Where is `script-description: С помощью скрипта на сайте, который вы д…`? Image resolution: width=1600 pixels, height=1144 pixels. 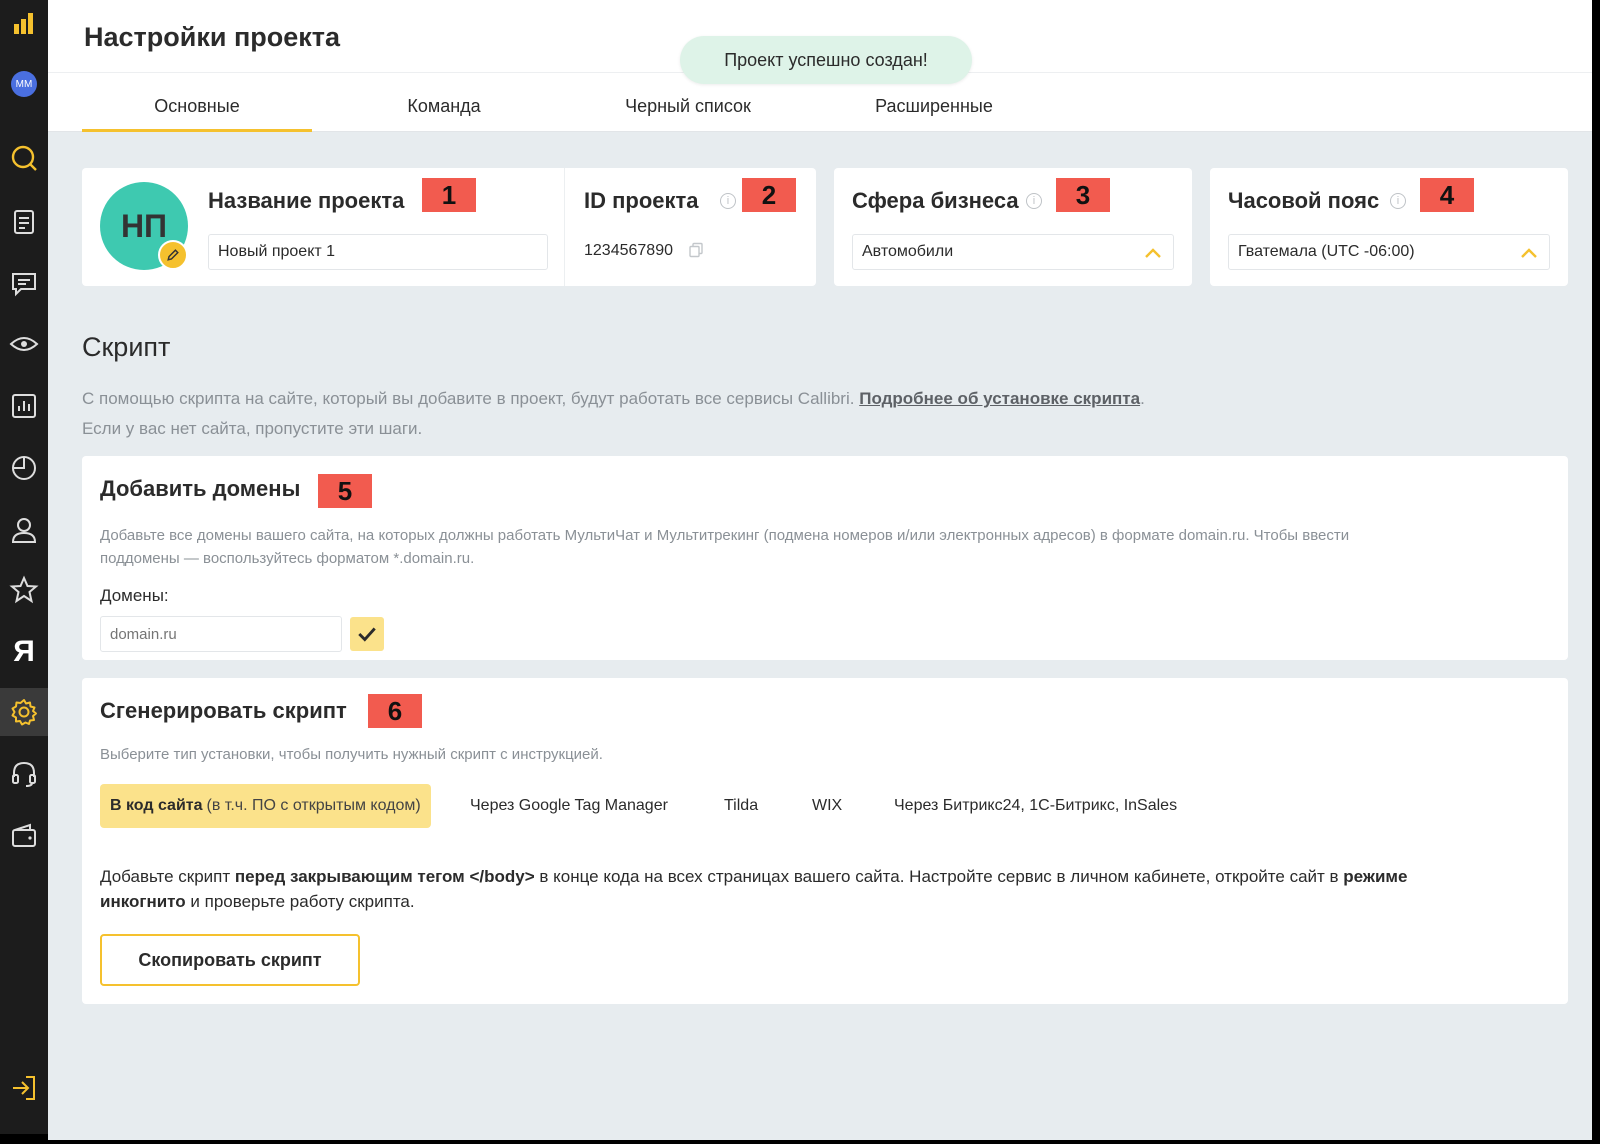
script-description: С помощью скрипта на сайте, который вы д… is located at coordinates (613, 414).